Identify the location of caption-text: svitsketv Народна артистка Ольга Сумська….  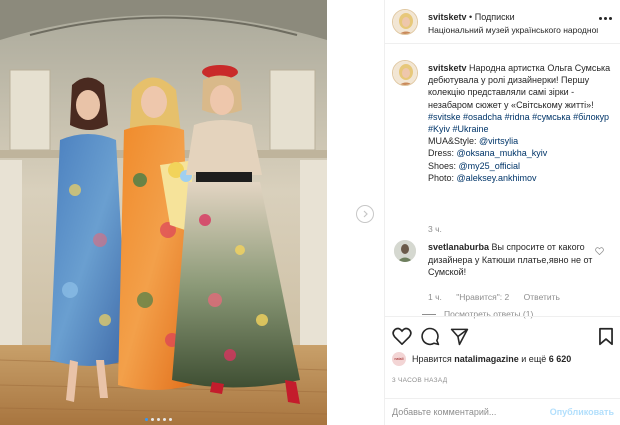
(521, 123).